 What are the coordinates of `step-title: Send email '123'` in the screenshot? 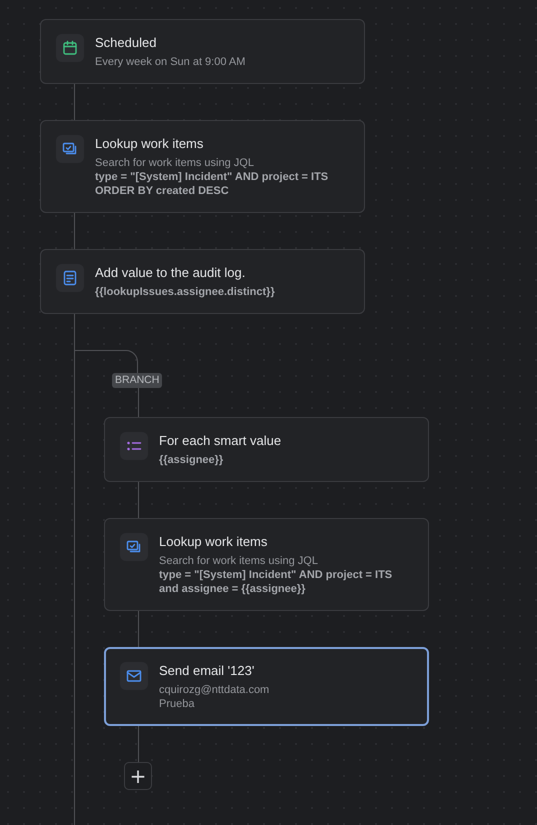 It's located at (207, 671).